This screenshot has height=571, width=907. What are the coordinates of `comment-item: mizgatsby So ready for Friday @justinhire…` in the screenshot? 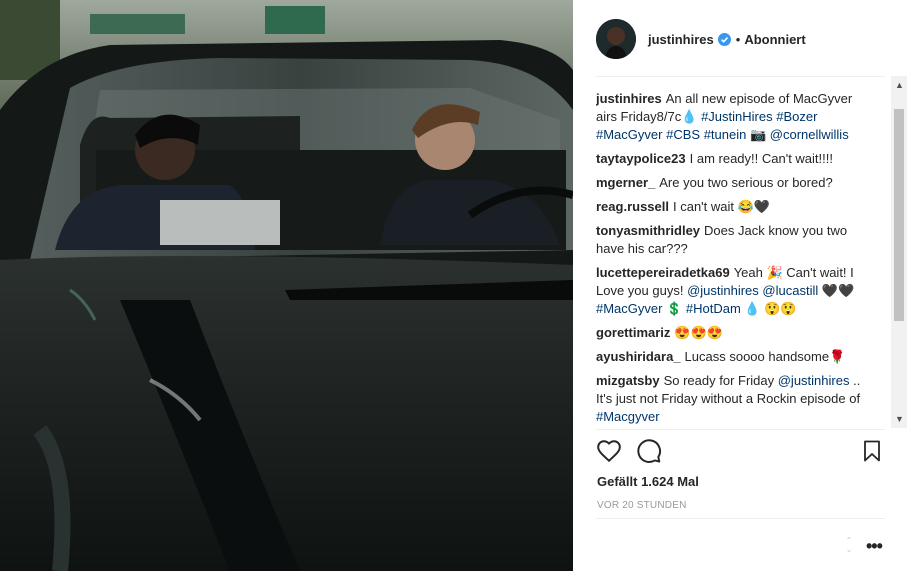 It's located at (734, 399).